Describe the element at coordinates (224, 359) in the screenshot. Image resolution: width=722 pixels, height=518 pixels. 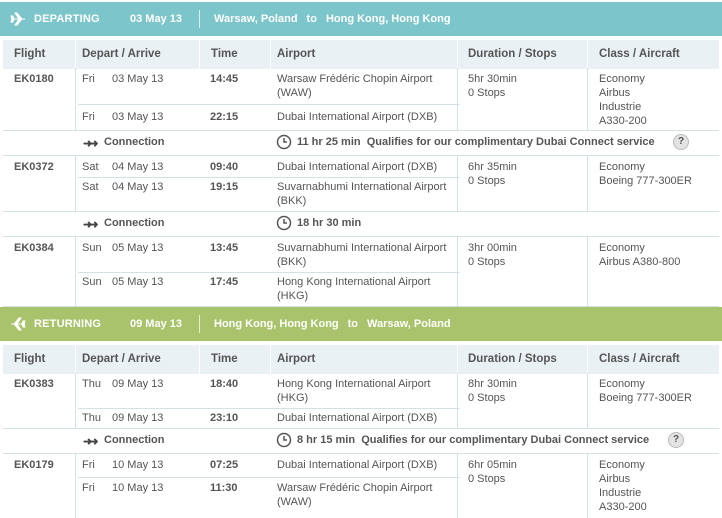
I see `col-time: Time` at that location.